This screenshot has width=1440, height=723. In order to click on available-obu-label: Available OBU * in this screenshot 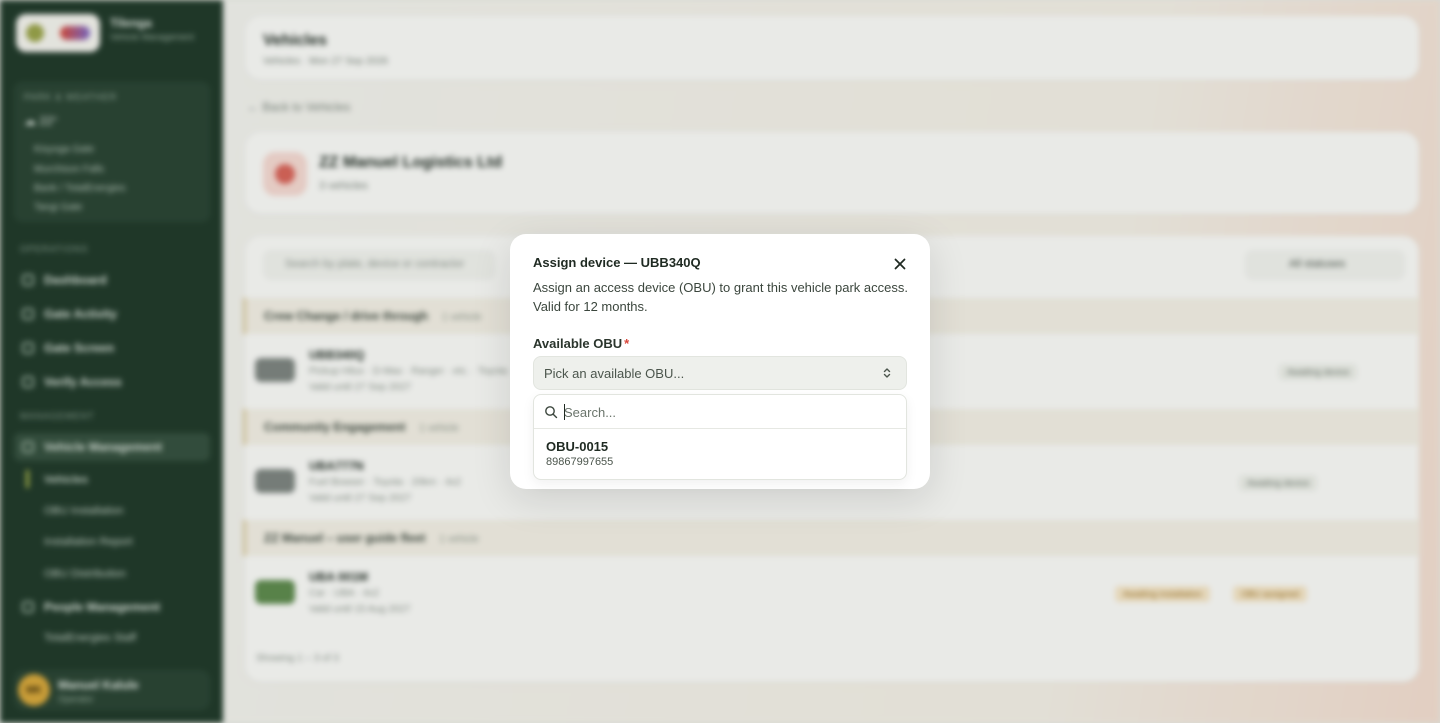, I will do `click(581, 343)`.